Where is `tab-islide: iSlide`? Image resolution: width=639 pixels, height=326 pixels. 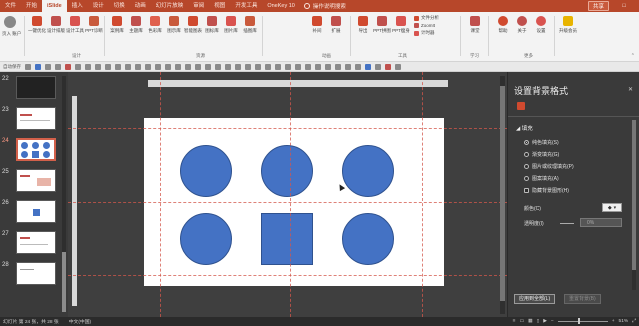 tab-islide: iSlide is located at coordinates (54, 6).